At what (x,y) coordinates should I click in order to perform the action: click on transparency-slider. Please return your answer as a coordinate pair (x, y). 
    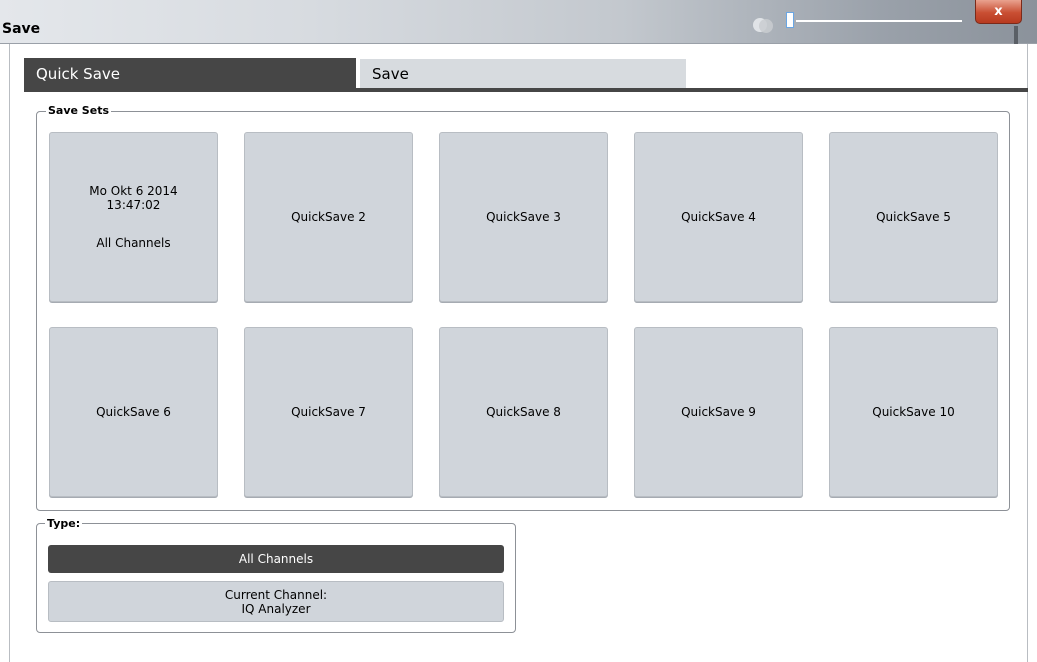
    Looking at the image, I should click on (876, 21).